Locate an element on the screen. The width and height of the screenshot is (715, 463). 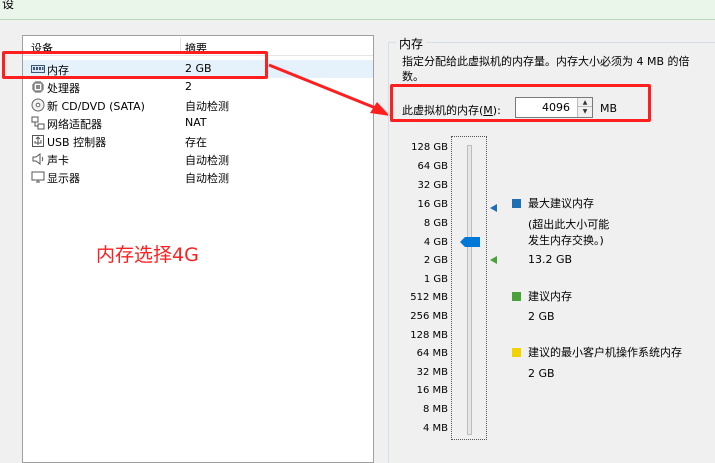
scale-label: 4 MB is located at coordinates (435, 428).